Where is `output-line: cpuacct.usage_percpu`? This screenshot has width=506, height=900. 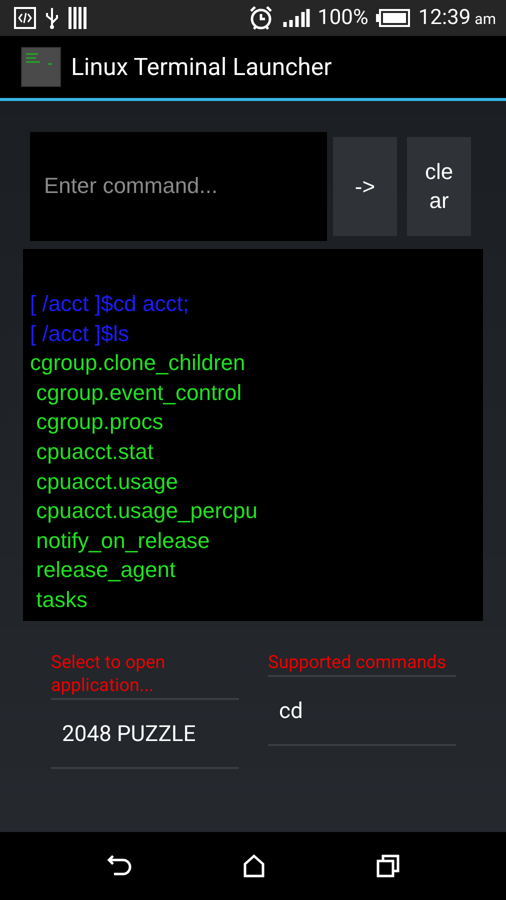 output-line: cpuacct.usage_percpu is located at coordinates (146, 511).